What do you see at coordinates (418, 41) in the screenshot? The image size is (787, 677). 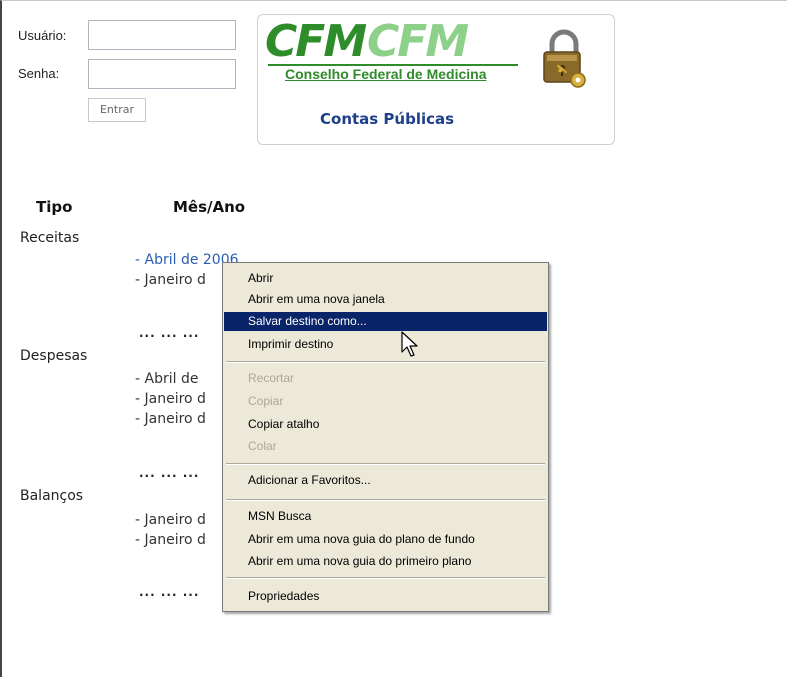 I see `cfm-logo-echo: CFM` at bounding box center [418, 41].